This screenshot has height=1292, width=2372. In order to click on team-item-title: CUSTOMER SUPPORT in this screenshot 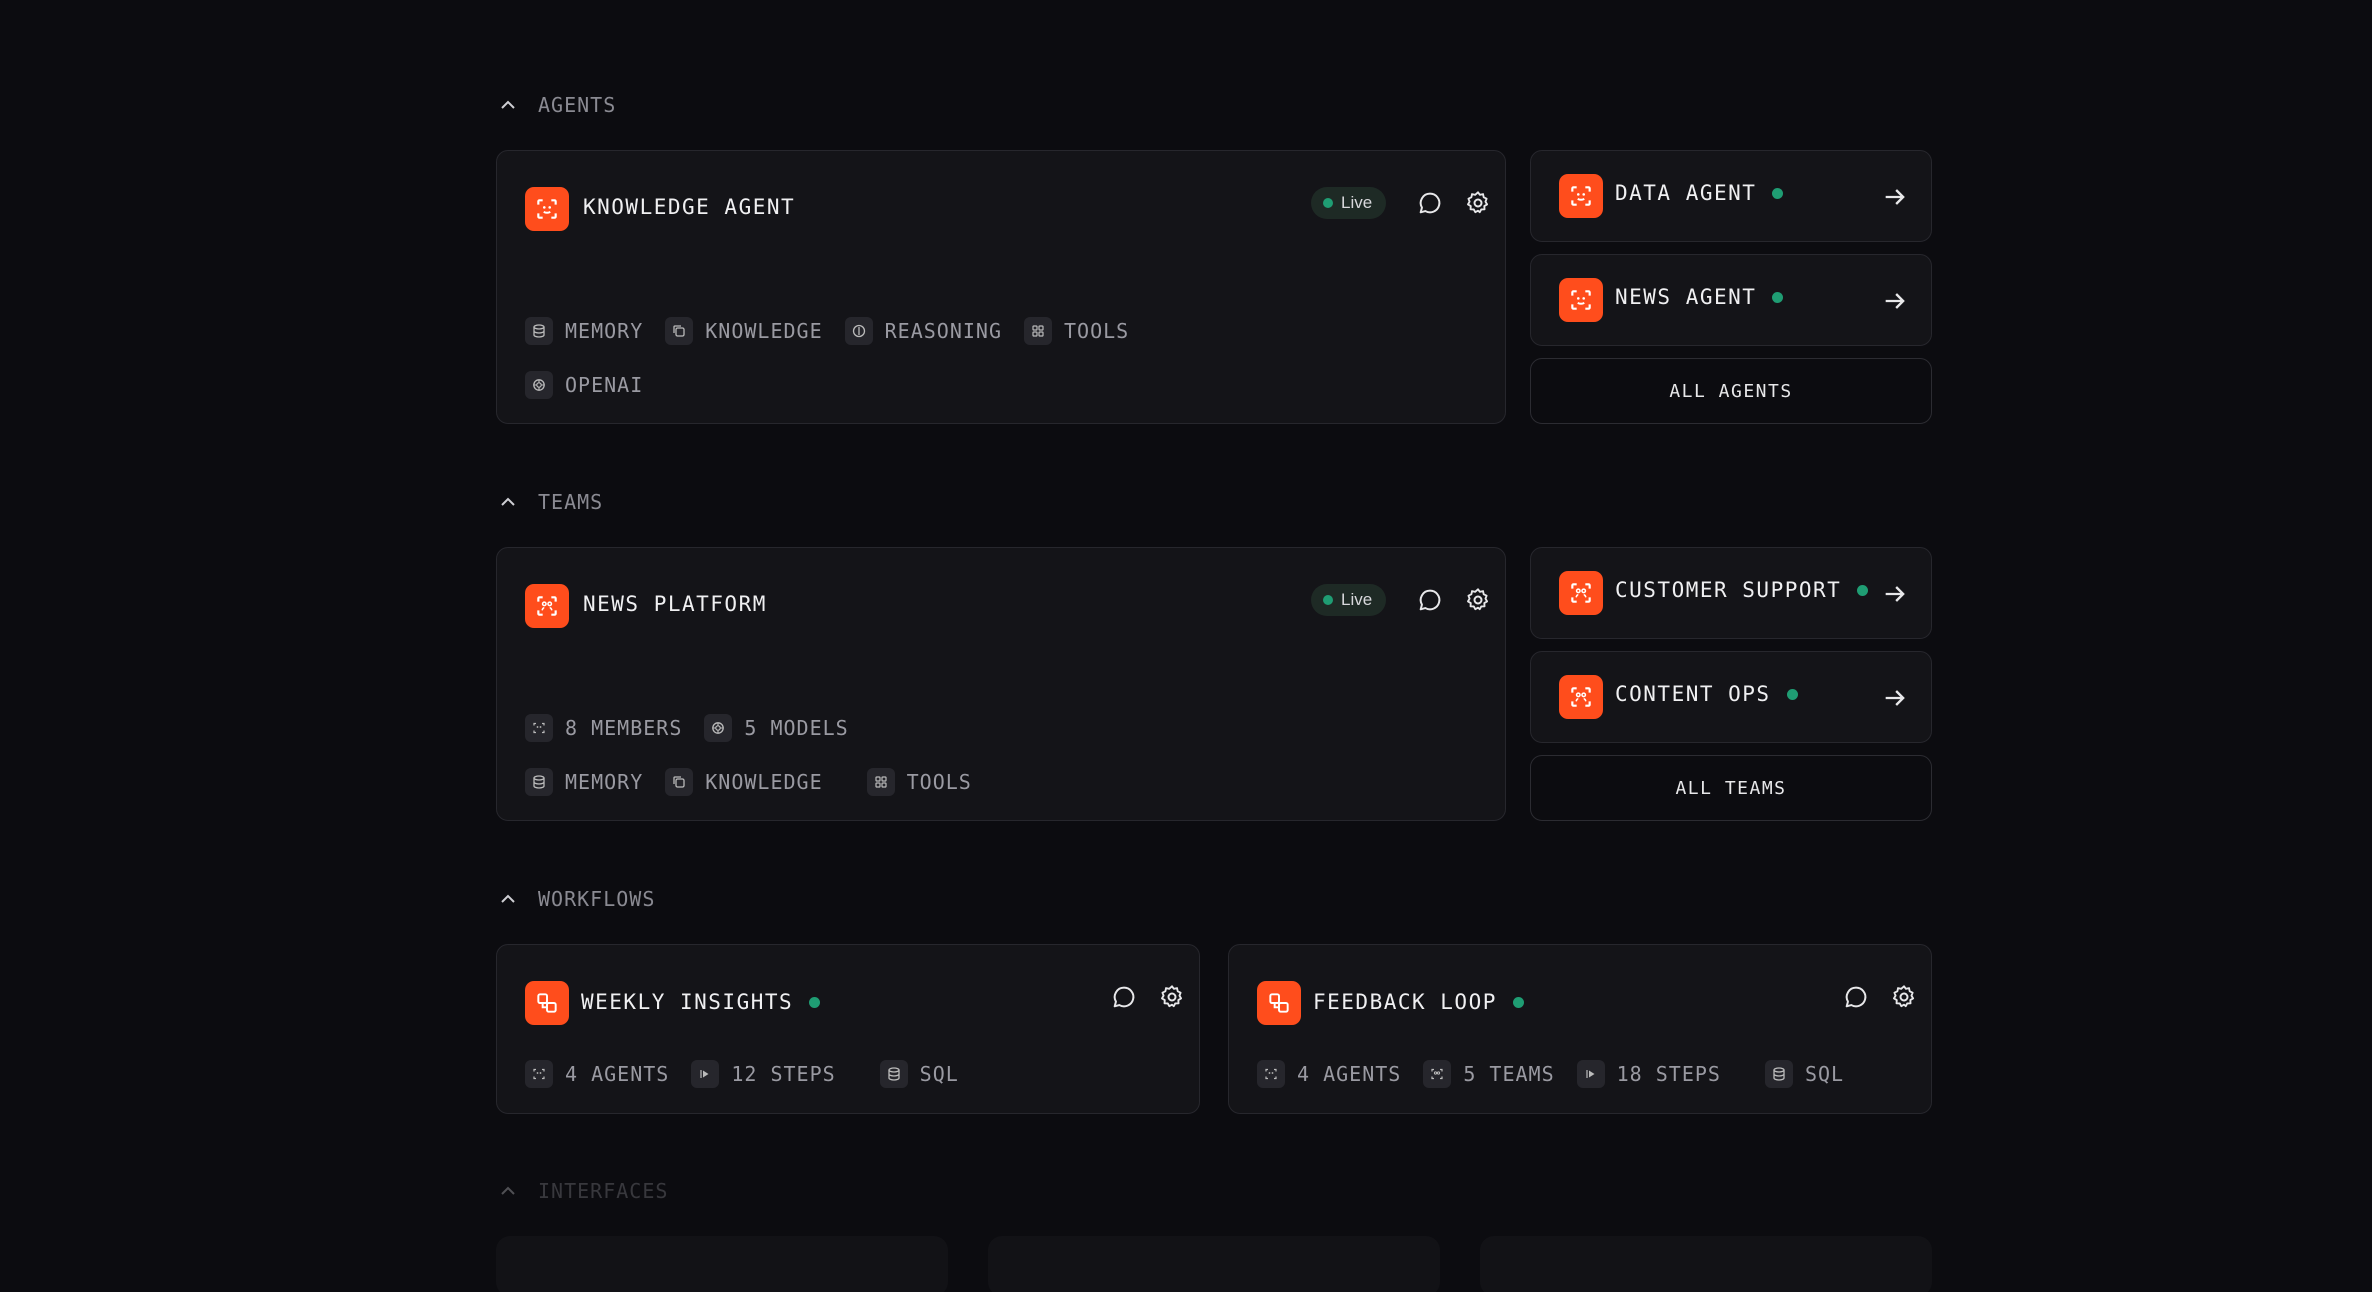, I will do `click(1728, 590)`.